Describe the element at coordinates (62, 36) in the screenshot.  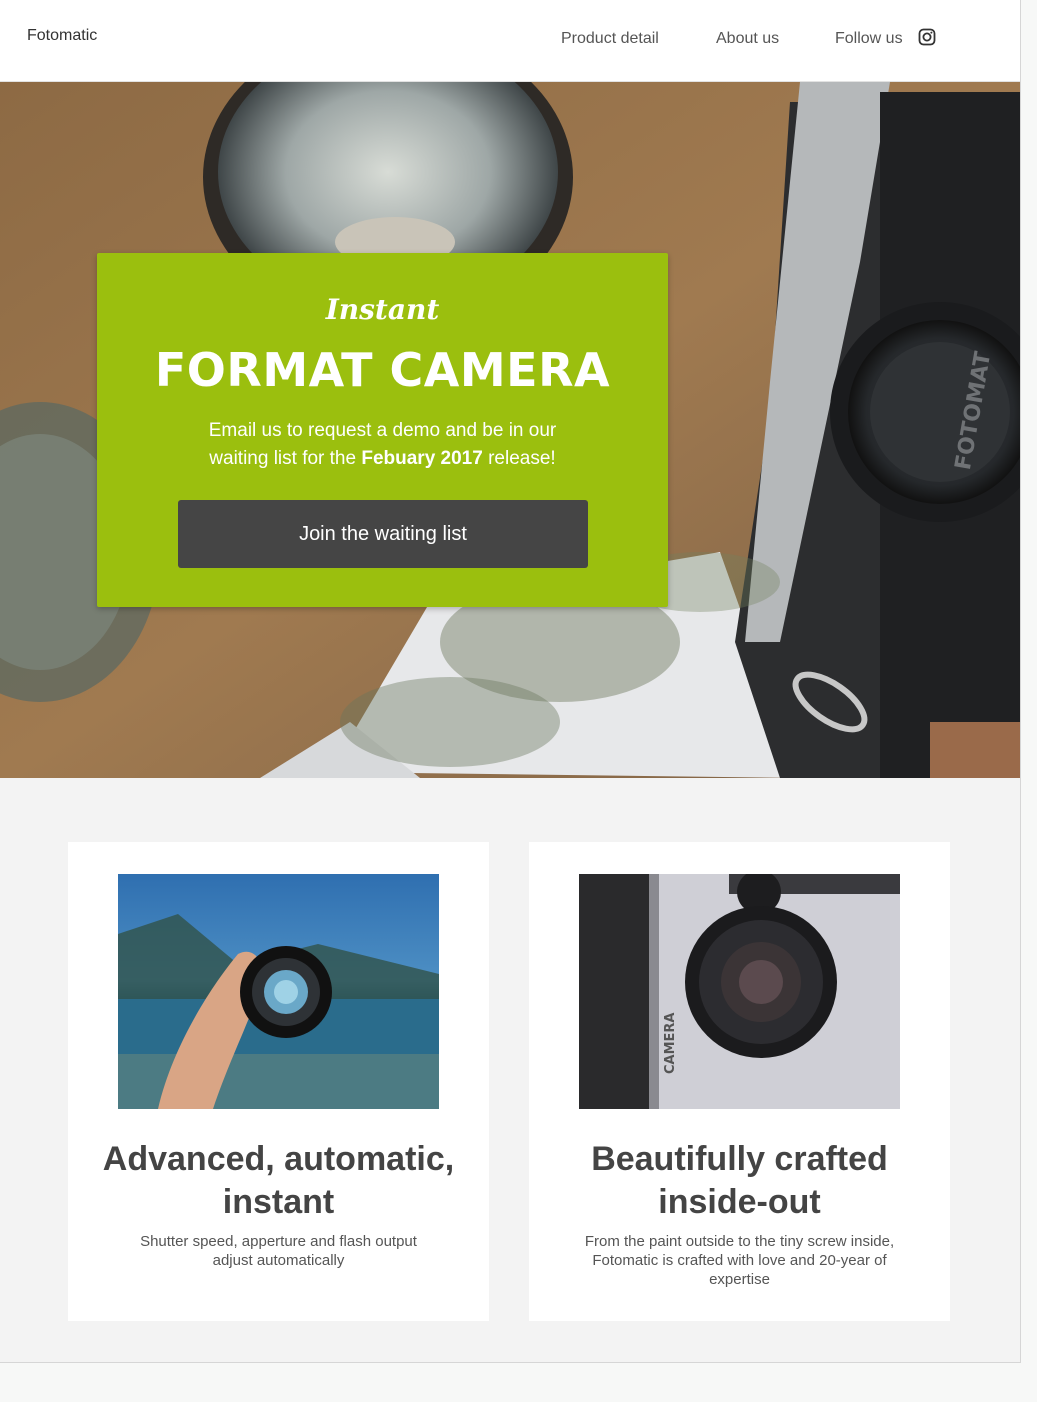
I see `brand-logo-link: Fotomatic` at that location.